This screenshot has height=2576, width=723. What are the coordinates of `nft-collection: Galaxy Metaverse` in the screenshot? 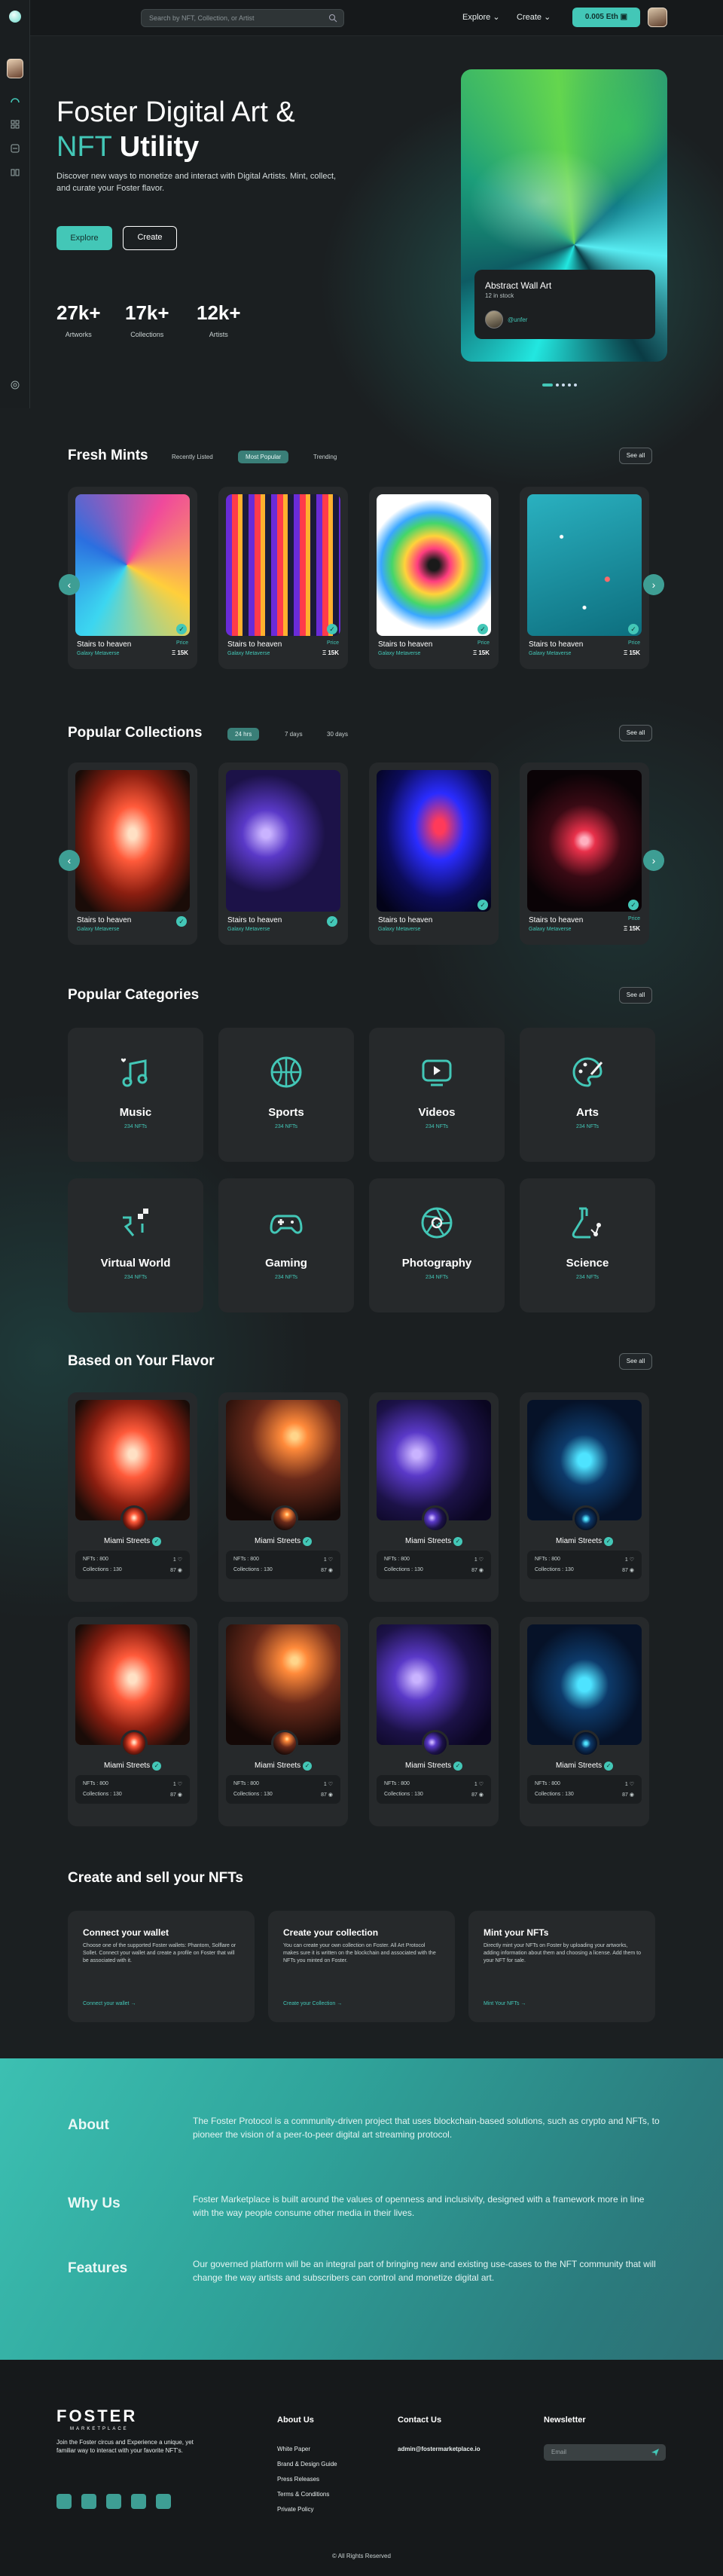 It's located at (98, 653).